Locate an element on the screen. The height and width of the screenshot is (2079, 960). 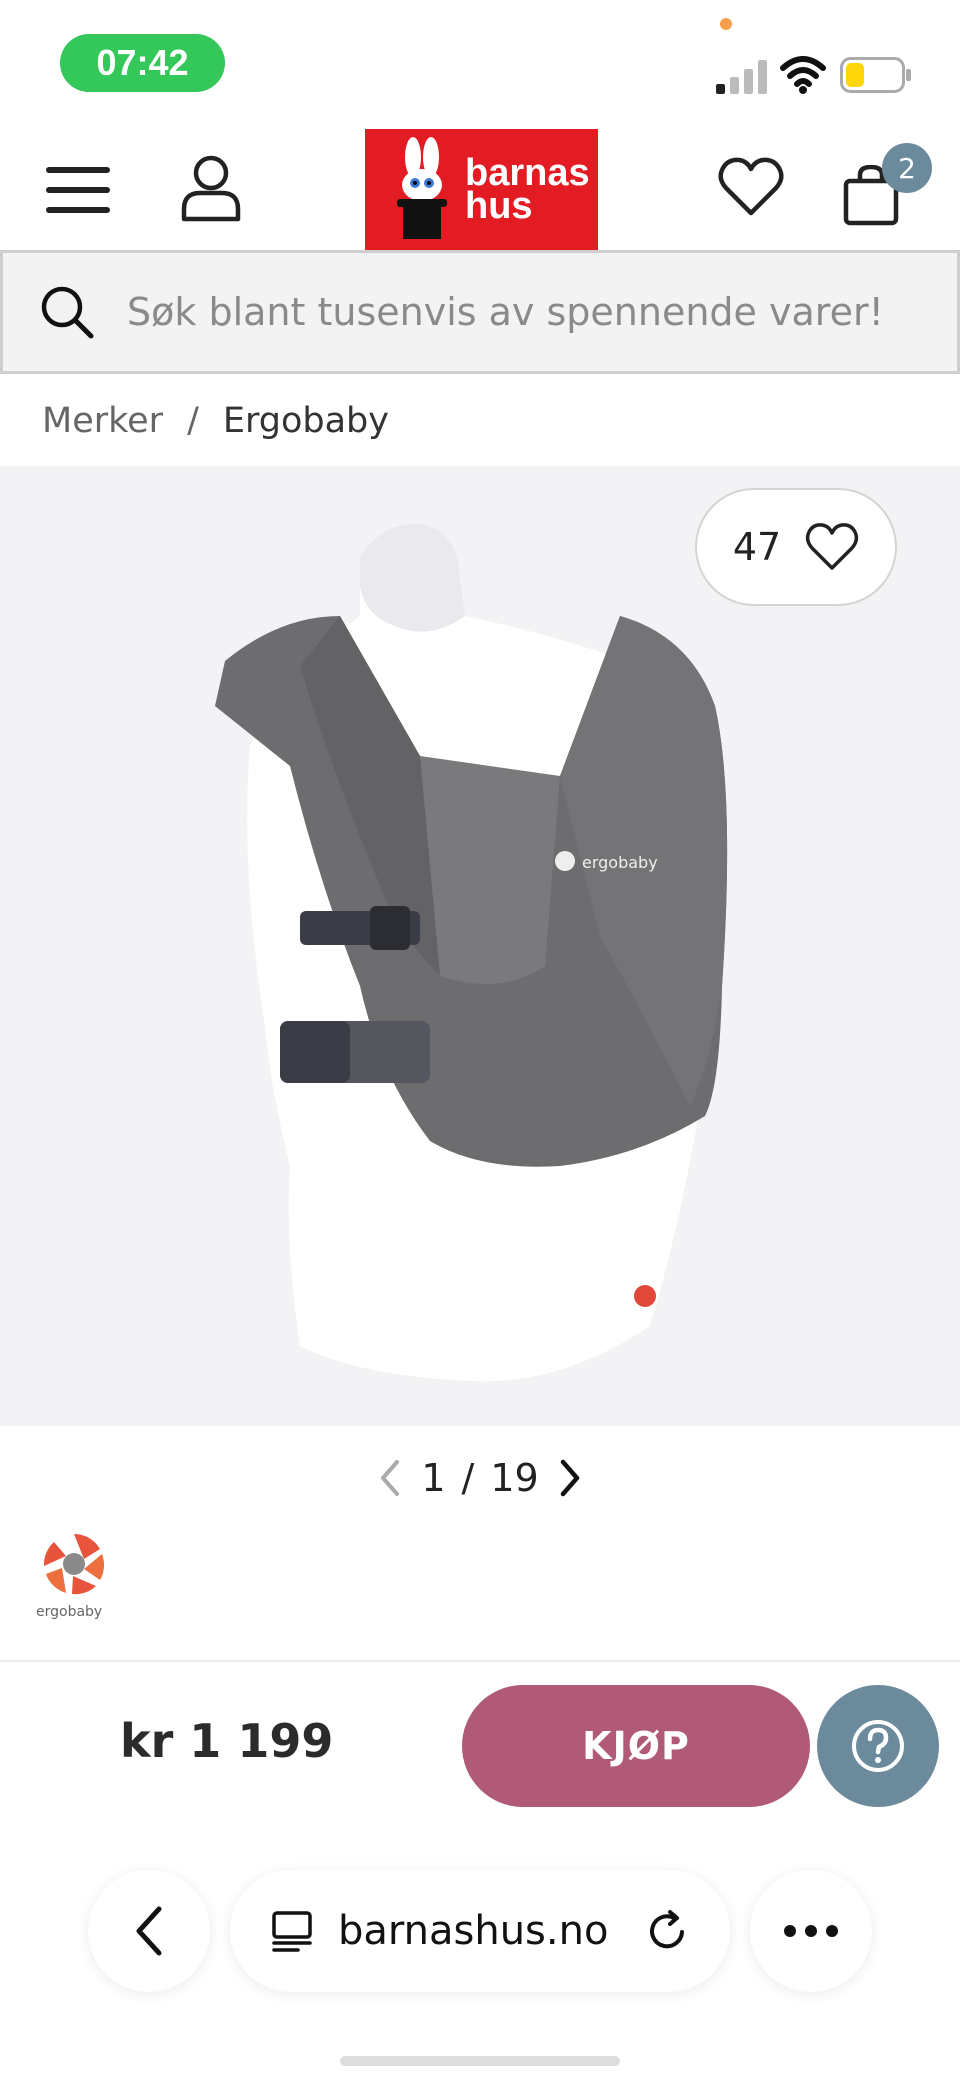
logo-text-line2: hus is located at coordinates (499, 206).